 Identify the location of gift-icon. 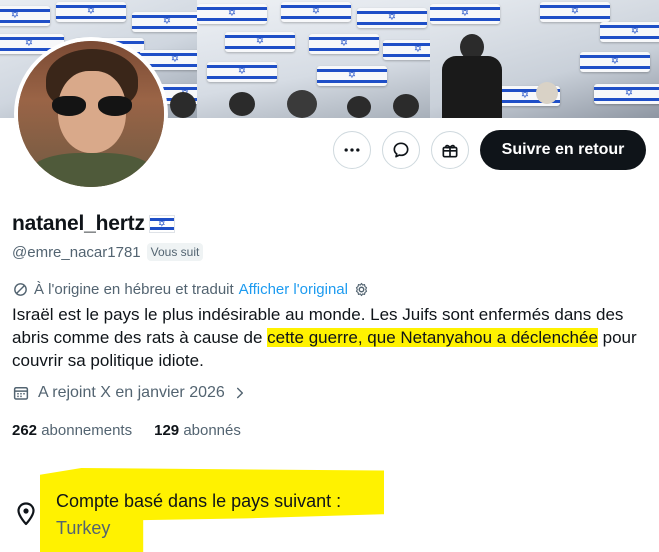
(450, 151).